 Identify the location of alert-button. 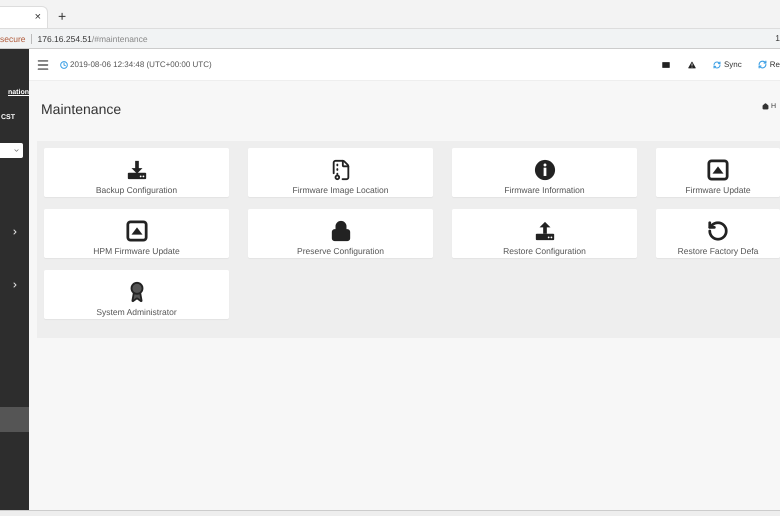
(691, 65).